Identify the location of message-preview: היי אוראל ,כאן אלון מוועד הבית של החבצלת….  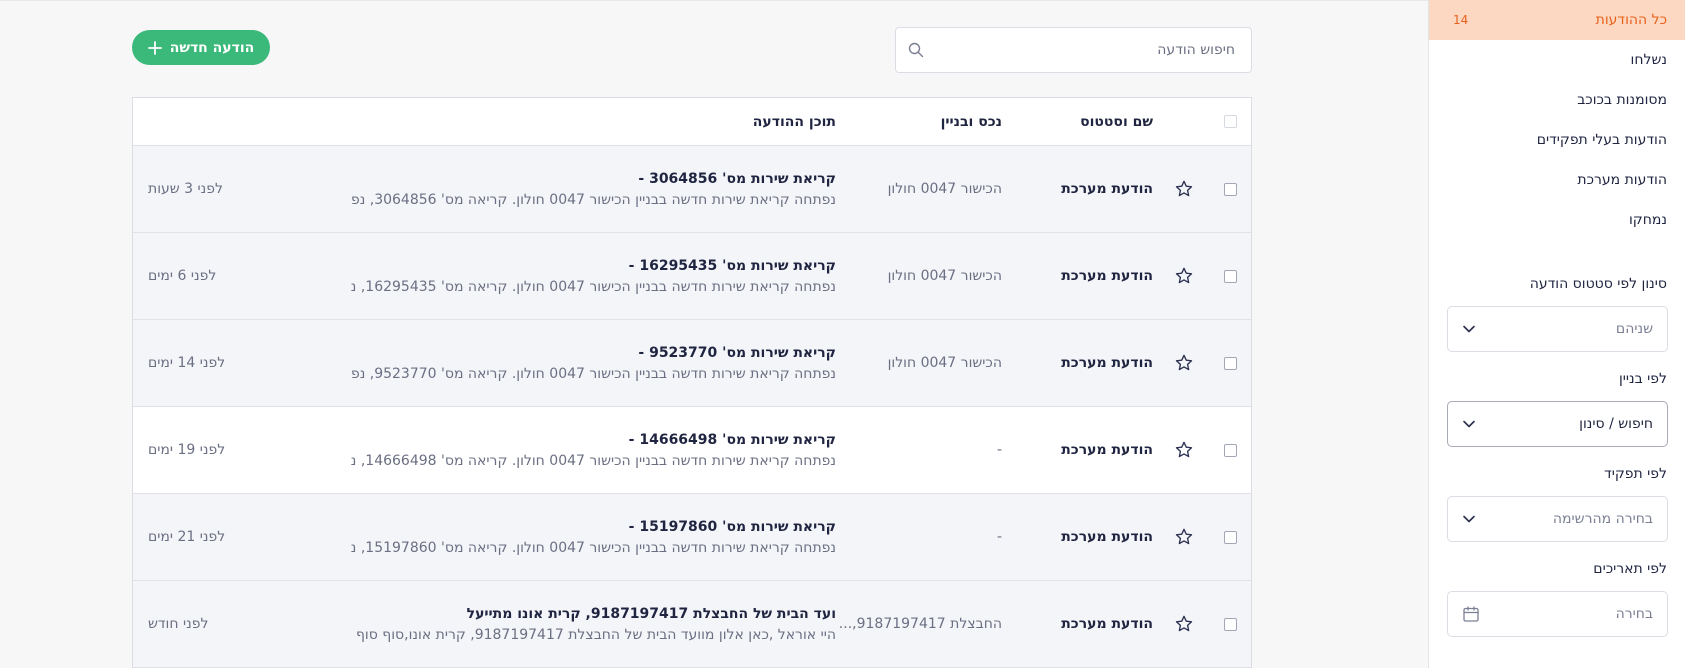
(595, 634).